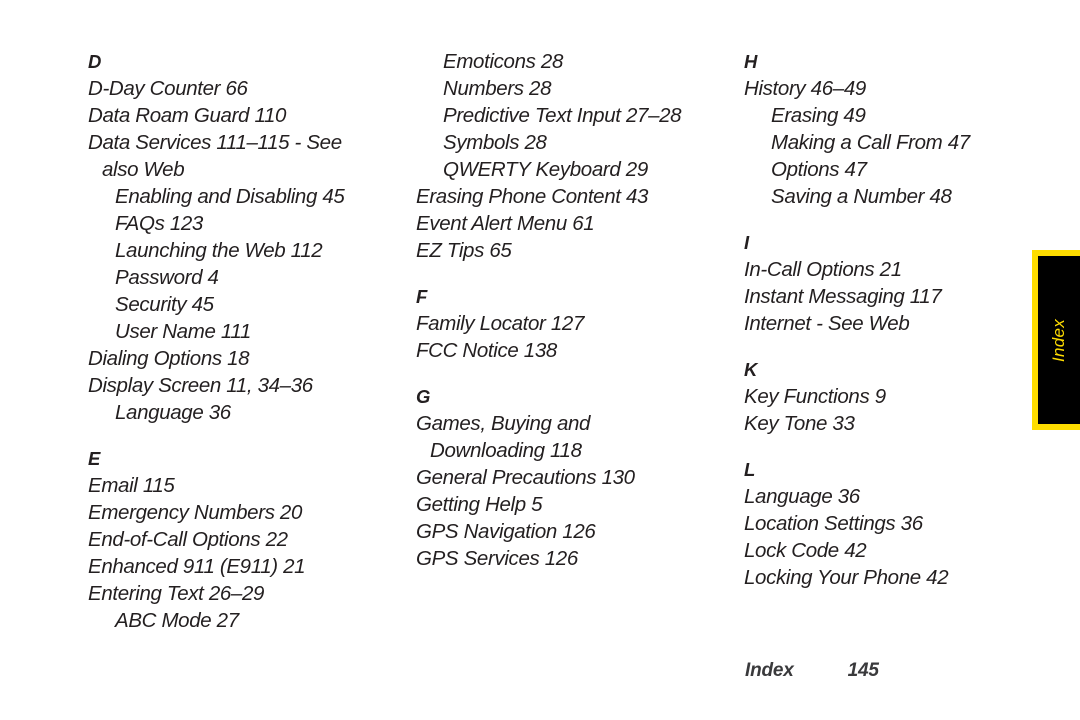  What do you see at coordinates (833, 523) in the screenshot?
I see `index-entry: Location Settings 36` at bounding box center [833, 523].